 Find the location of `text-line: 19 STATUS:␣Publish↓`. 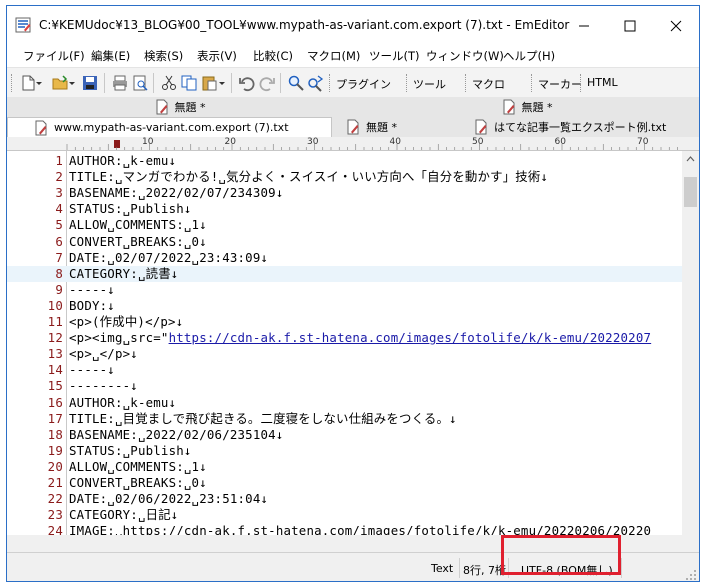

text-line: 19 STATUS:␣Publish↓ is located at coordinates (353, 451).